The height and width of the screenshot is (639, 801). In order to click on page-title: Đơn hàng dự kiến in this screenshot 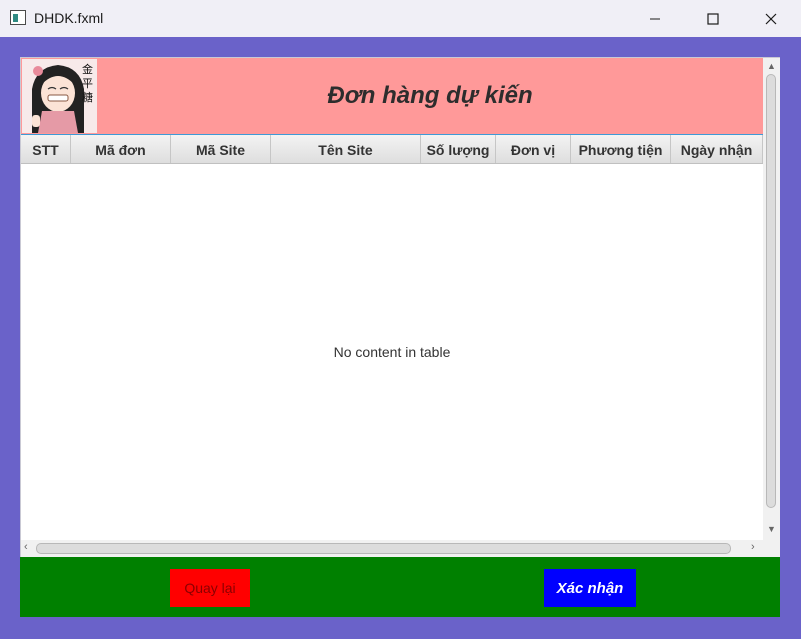, I will do `click(430, 95)`.